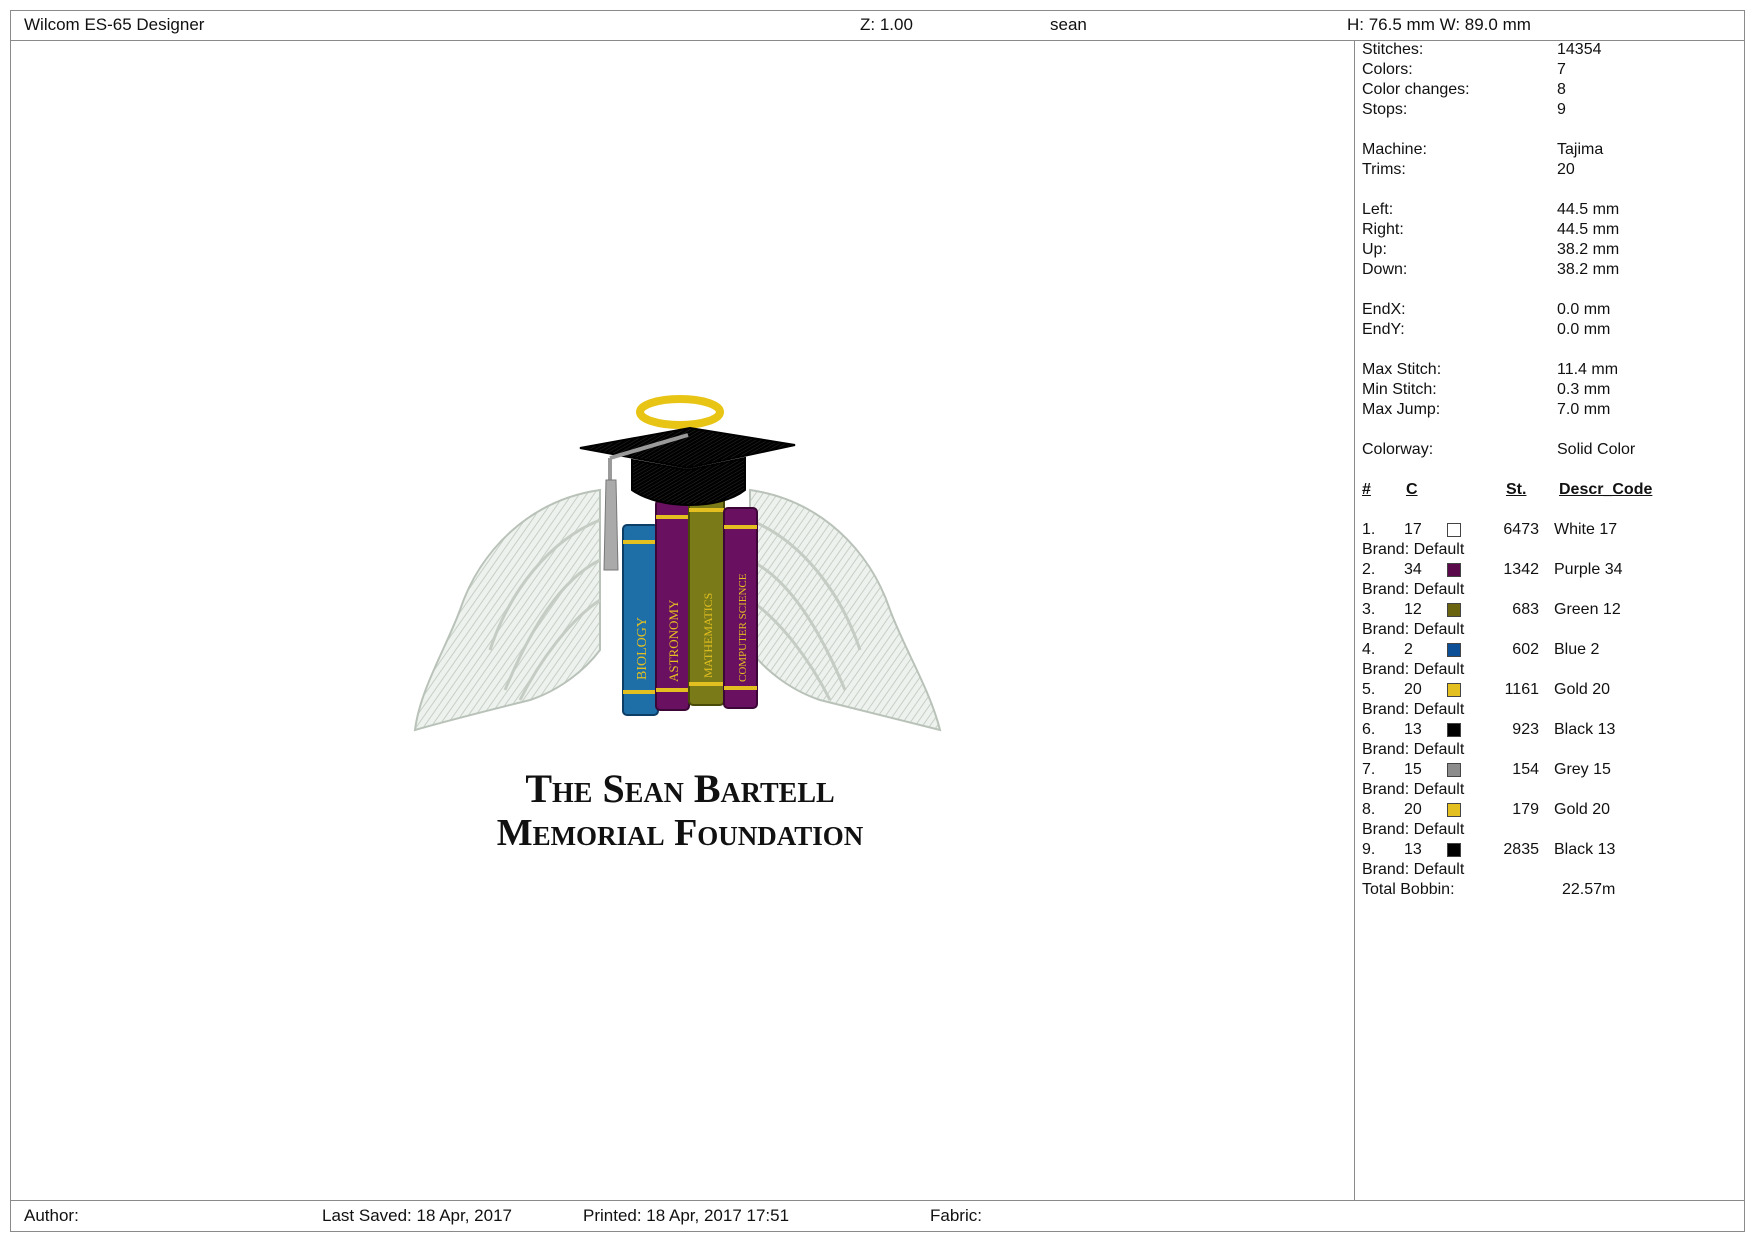 Image resolution: width=1754 pixels, height=1240 pixels. I want to click on color-row-stitches: 602, so click(1525, 649).